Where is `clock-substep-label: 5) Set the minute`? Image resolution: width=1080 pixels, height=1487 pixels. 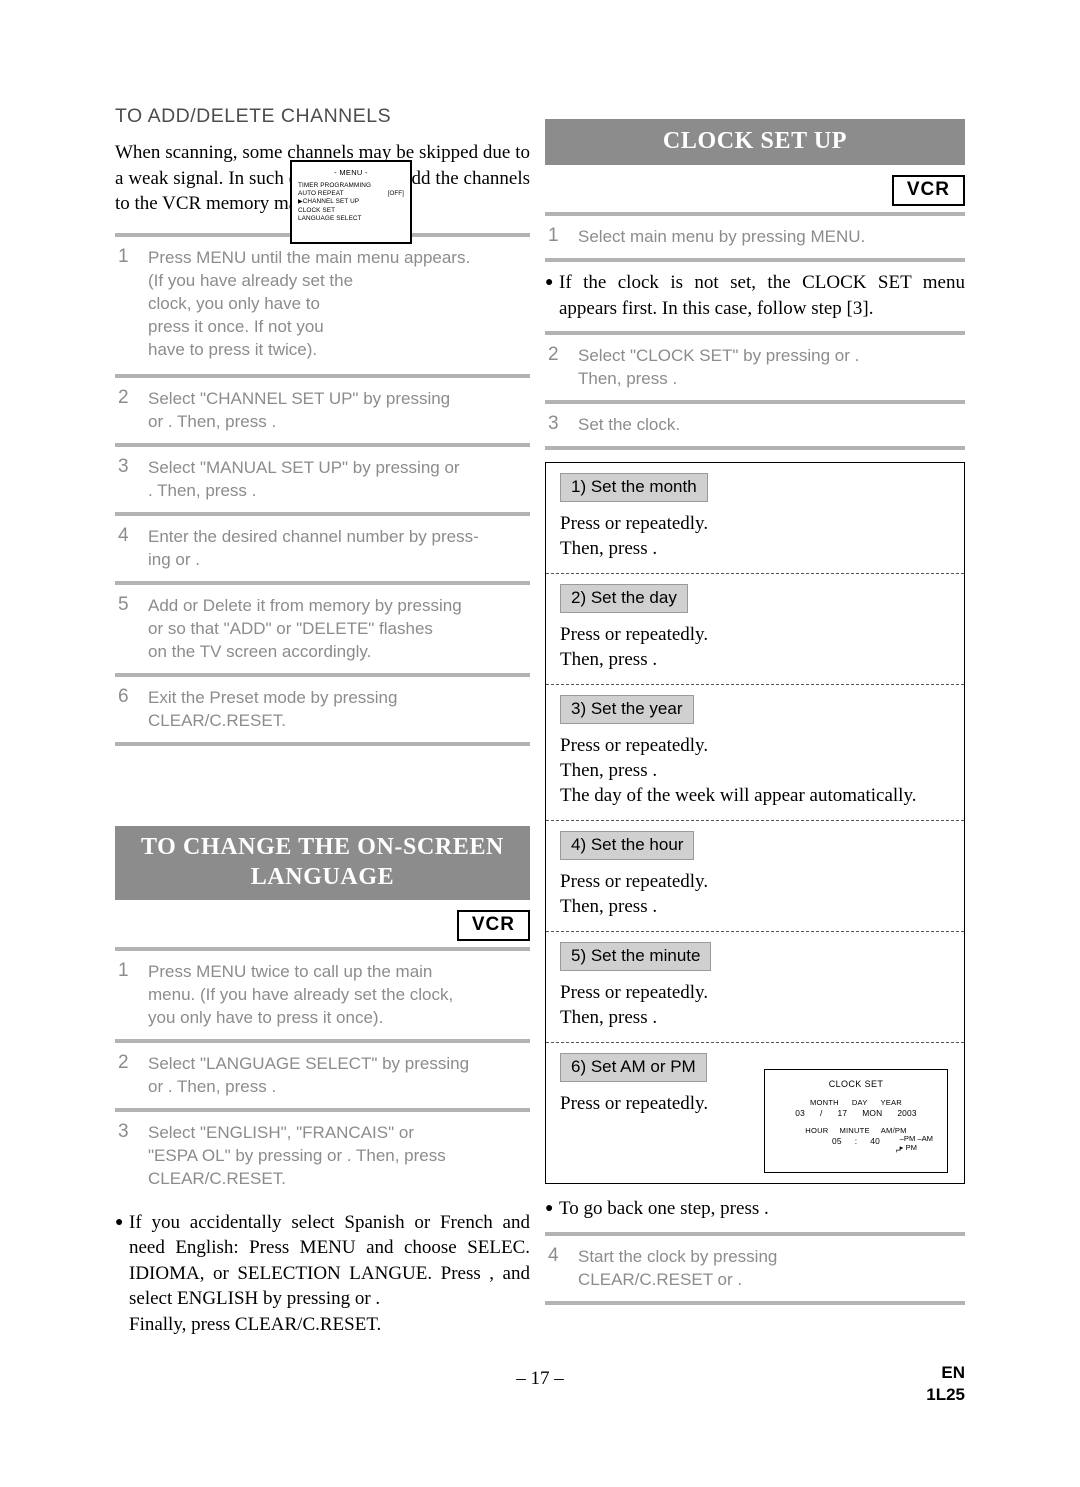 clock-substep-label: 5) Set the minute is located at coordinates (636, 956).